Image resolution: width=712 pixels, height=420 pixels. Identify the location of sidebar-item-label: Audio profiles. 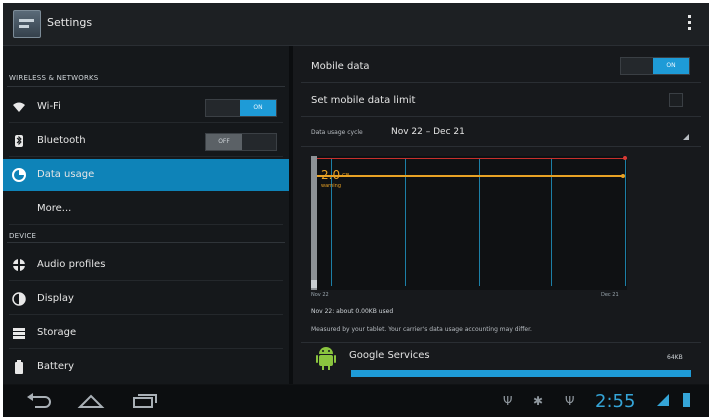
(71, 264).